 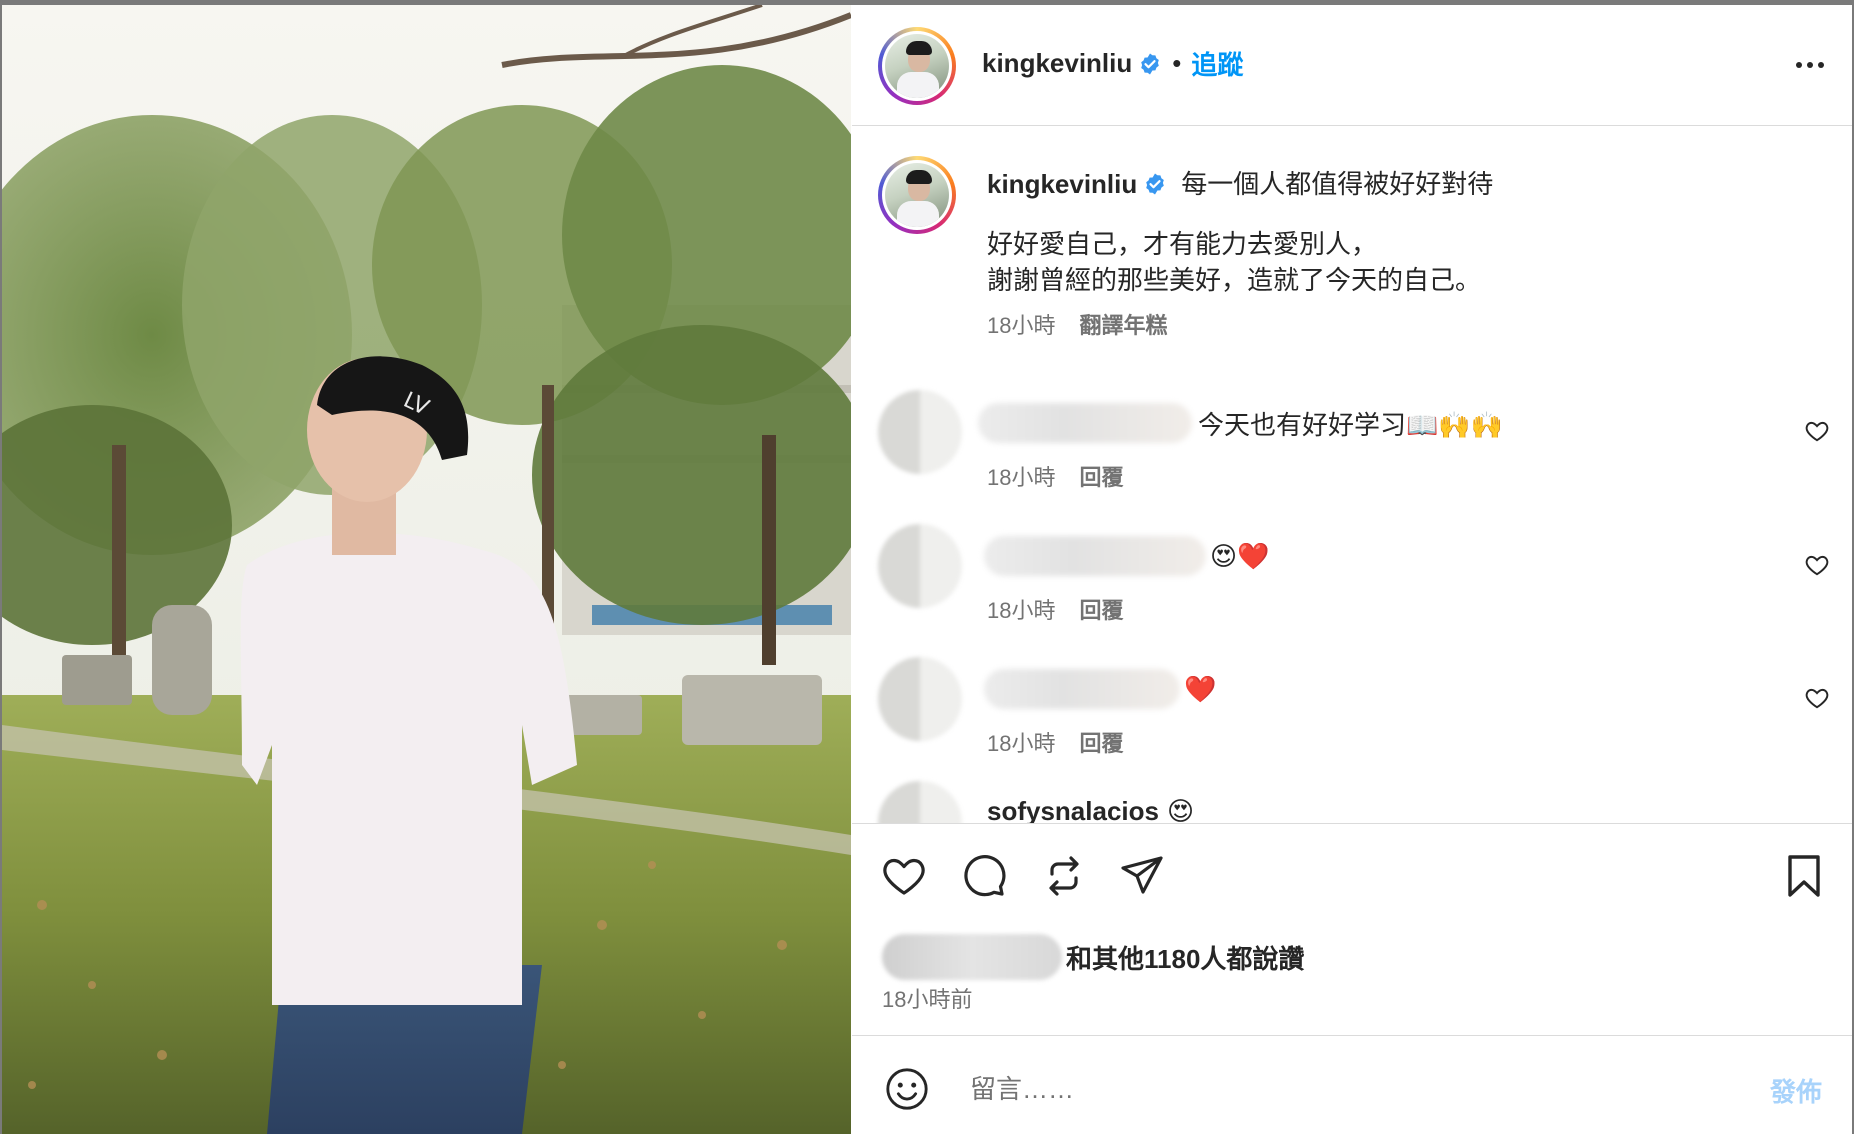 I want to click on likes-summary: 和其他1180人都說讚, so click(x=1093, y=957).